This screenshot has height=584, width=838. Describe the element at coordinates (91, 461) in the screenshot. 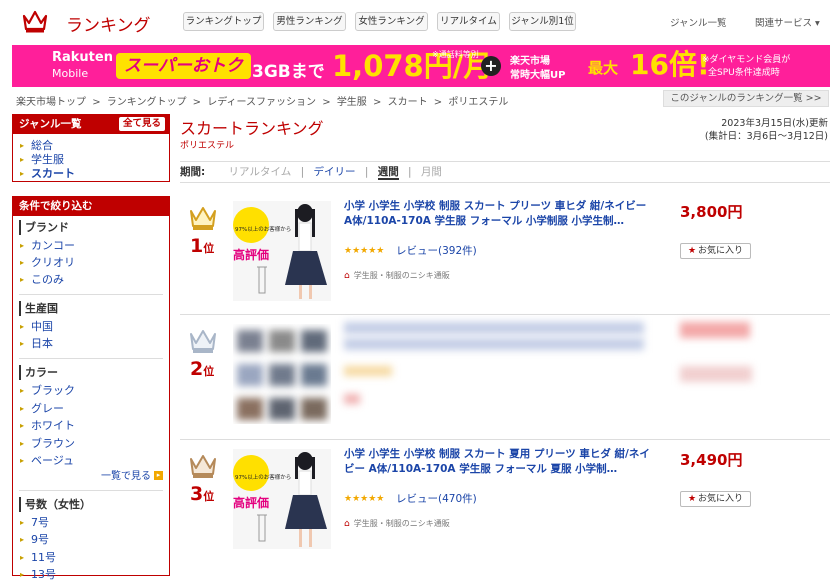

I see `filter-color-beige: ベージュ` at that location.